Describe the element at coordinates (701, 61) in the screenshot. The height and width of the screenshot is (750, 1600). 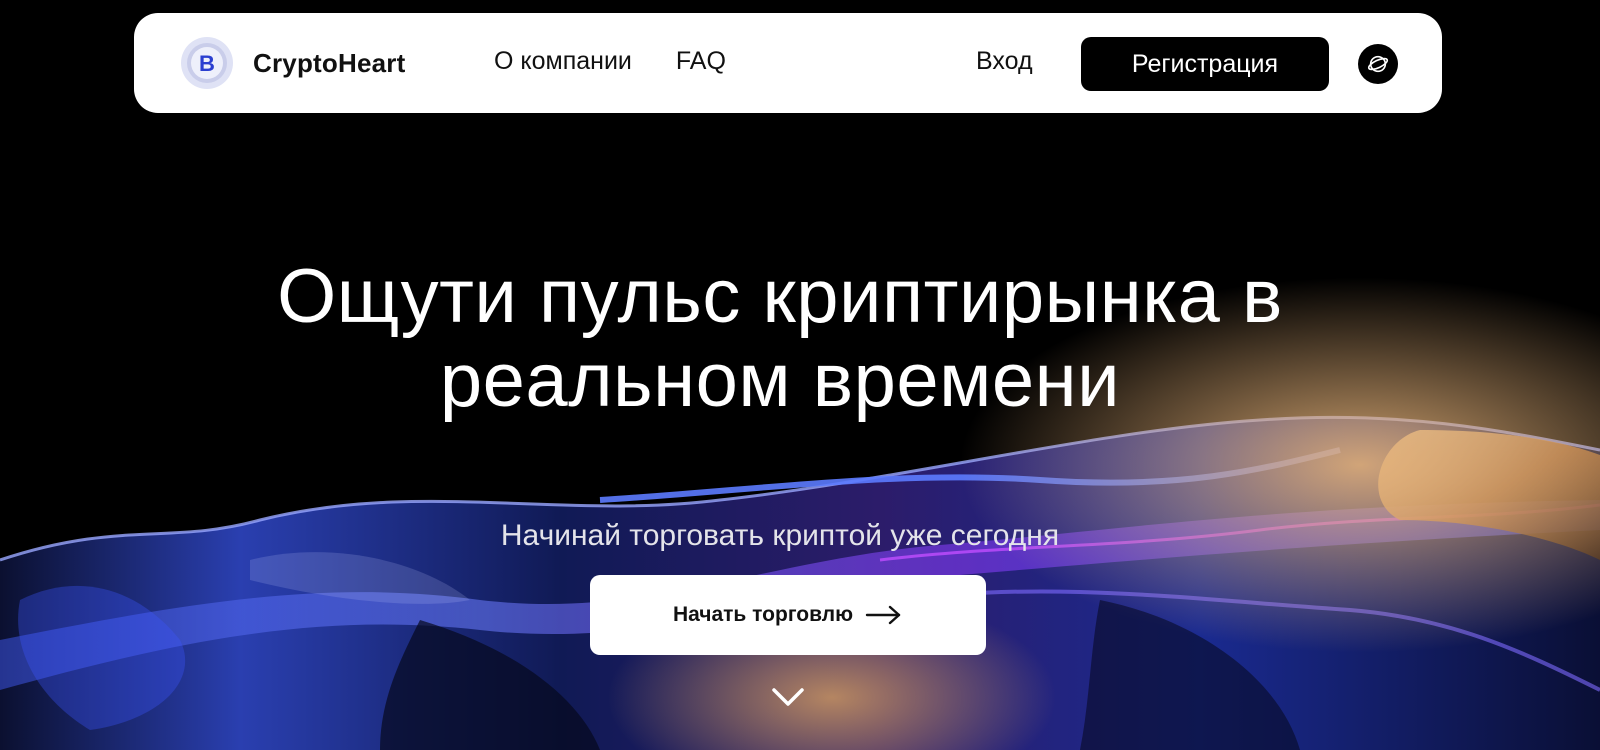
I see `nav-link-faq: FAQ` at that location.